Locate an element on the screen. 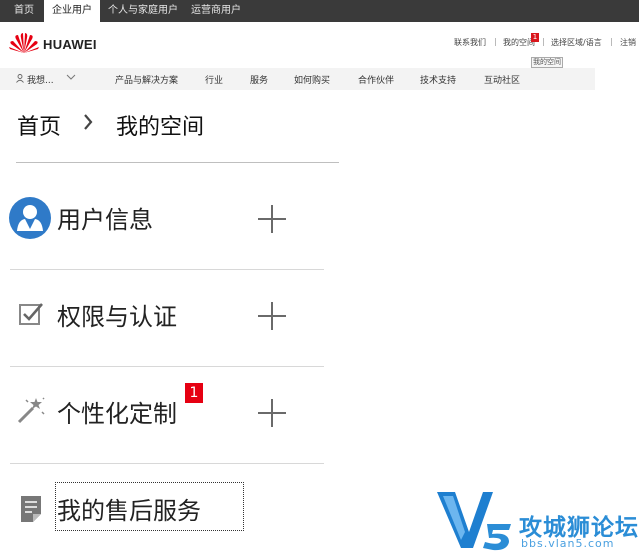 The height and width of the screenshot is (557, 639). nav-item-products: 产品与解决方案 is located at coordinates (146, 79).